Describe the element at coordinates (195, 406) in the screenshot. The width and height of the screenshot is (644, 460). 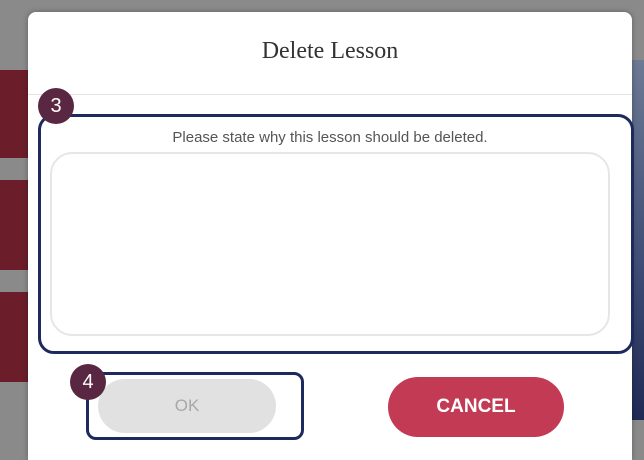
I see `callout-frame-ok` at that location.